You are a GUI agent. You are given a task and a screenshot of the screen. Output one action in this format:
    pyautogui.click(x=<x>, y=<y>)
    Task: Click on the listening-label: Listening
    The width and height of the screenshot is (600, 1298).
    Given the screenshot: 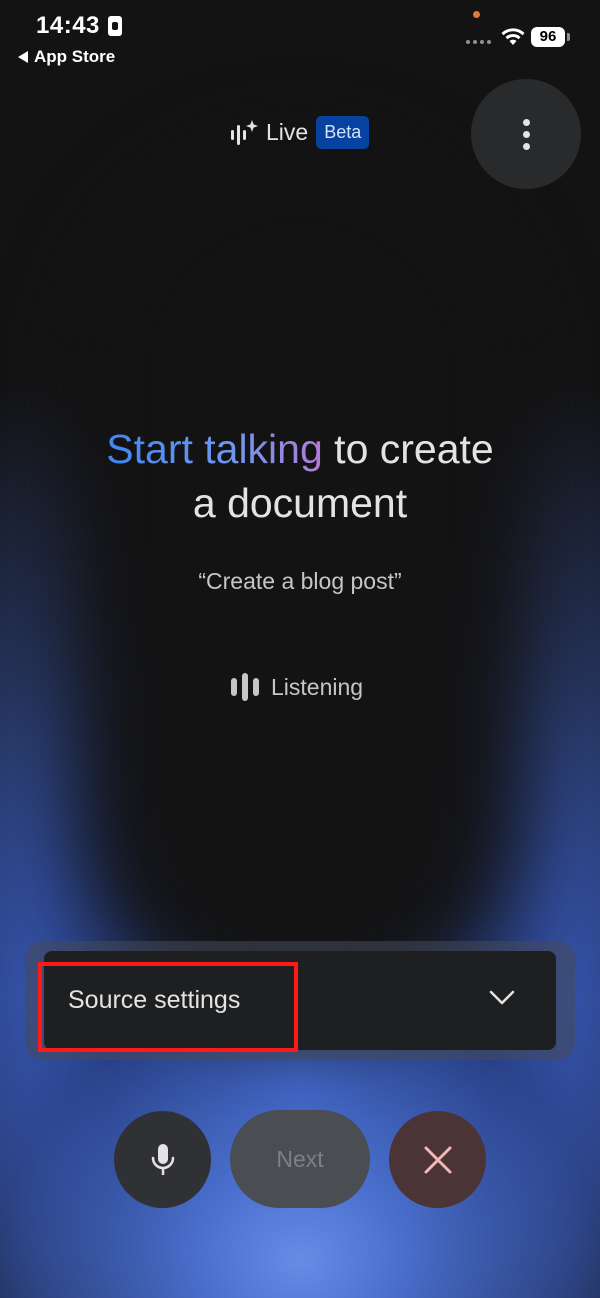 What is the action you would take?
    pyautogui.click(x=317, y=686)
    